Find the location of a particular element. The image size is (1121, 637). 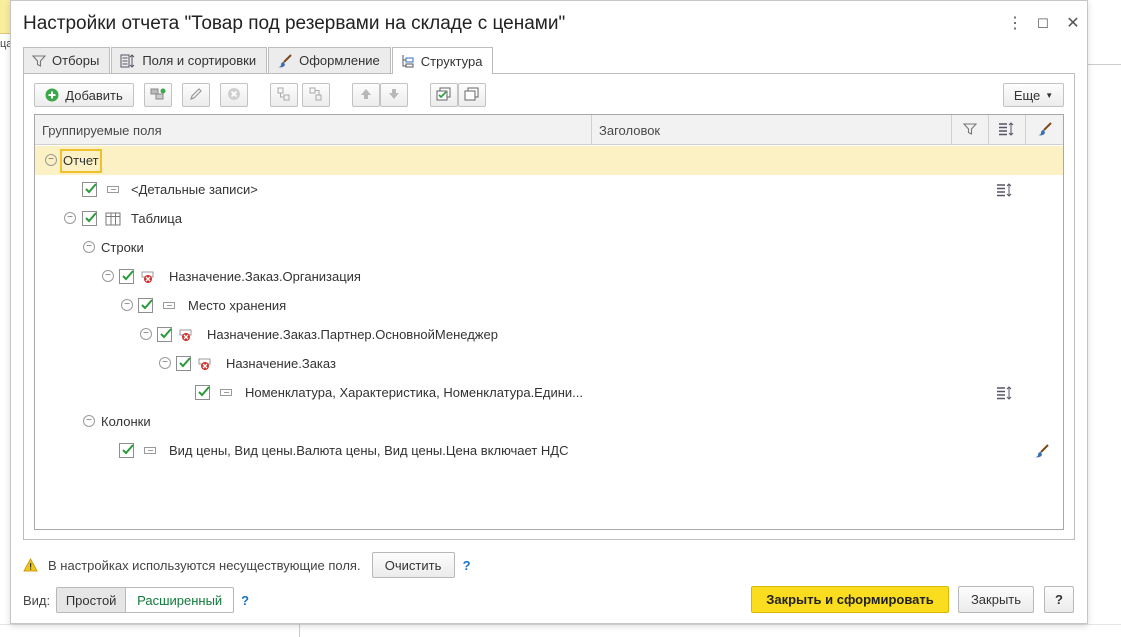

column-appearance is located at coordinates (1044, 130).